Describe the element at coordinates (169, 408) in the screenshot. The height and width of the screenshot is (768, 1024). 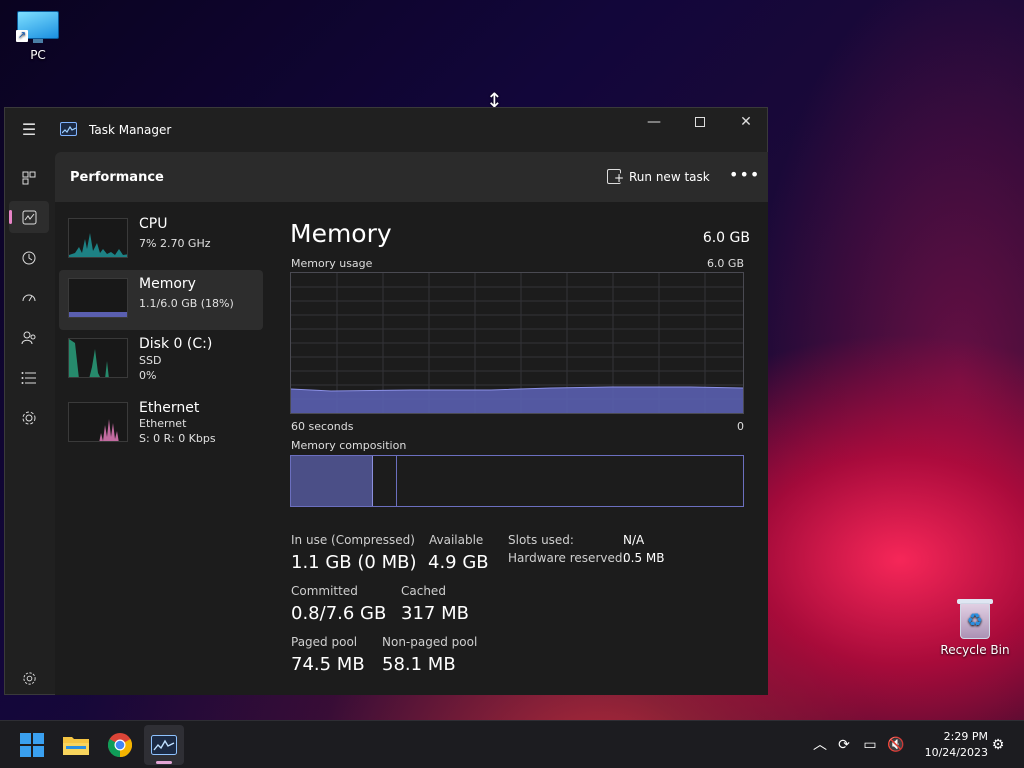
I see `resource-name: Ethernet` at that location.